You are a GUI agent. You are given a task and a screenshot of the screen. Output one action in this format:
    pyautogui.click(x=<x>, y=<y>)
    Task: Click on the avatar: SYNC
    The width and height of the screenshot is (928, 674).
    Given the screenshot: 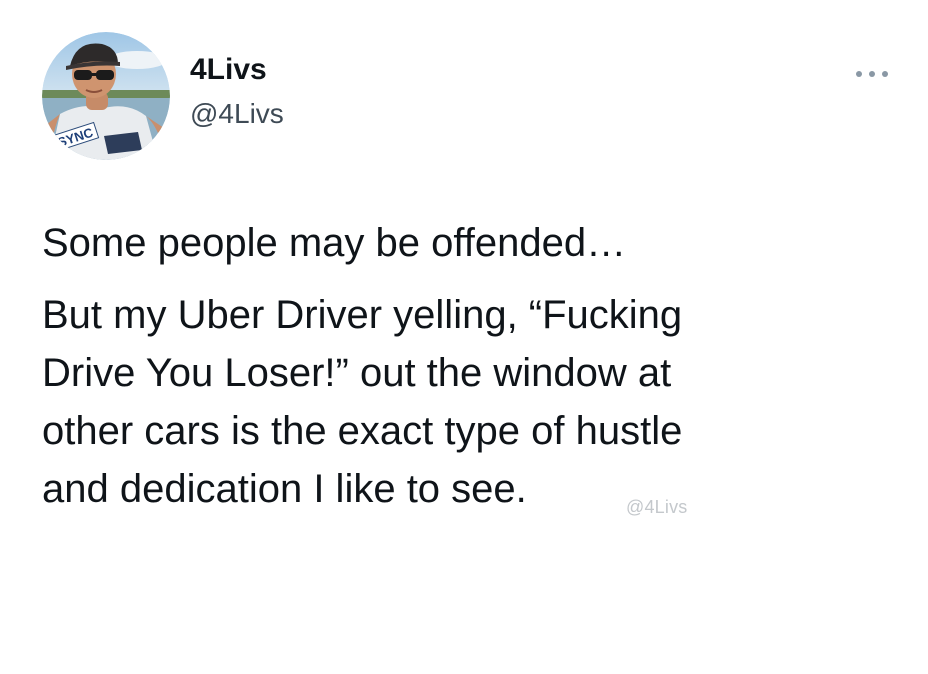 What is the action you would take?
    pyautogui.click(x=106, y=96)
    